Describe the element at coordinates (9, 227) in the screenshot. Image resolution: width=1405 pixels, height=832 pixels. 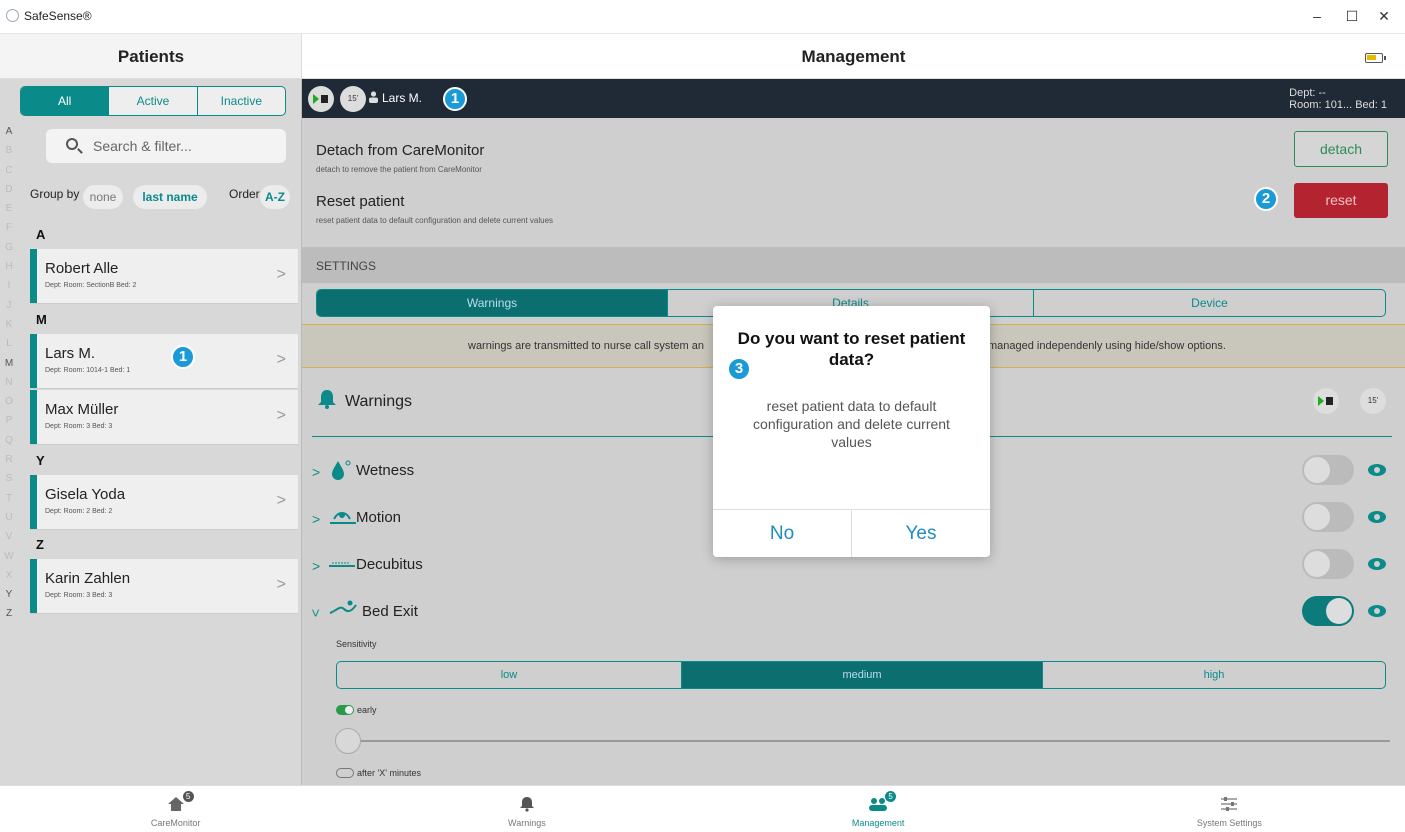
I see `alphabet-index-letter: F` at that location.